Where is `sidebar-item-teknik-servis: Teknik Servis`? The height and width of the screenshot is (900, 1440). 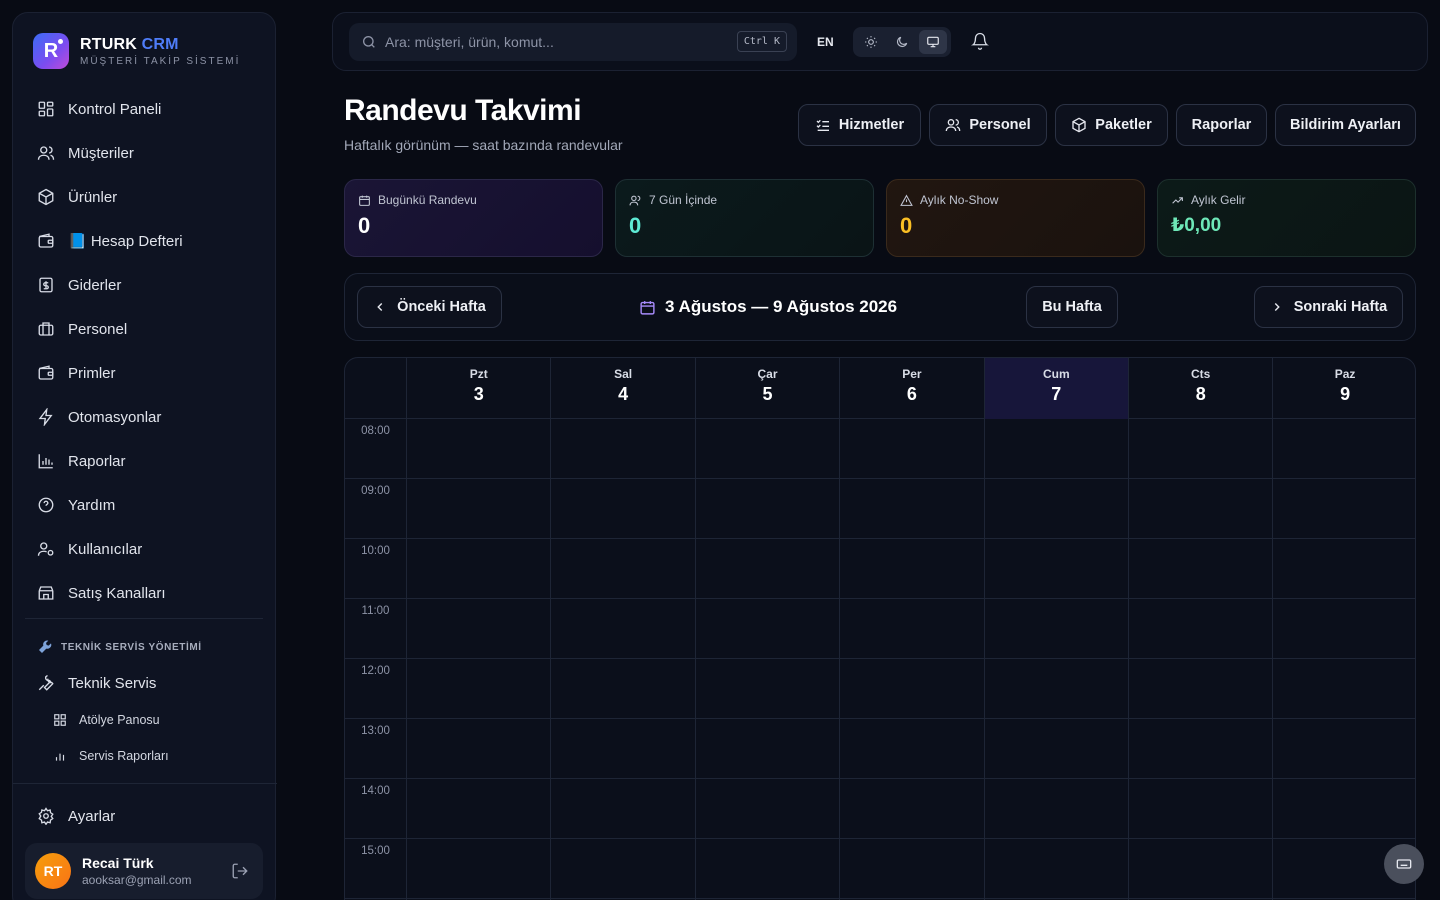 sidebar-item-teknik-servis: Teknik Servis is located at coordinates (145, 683).